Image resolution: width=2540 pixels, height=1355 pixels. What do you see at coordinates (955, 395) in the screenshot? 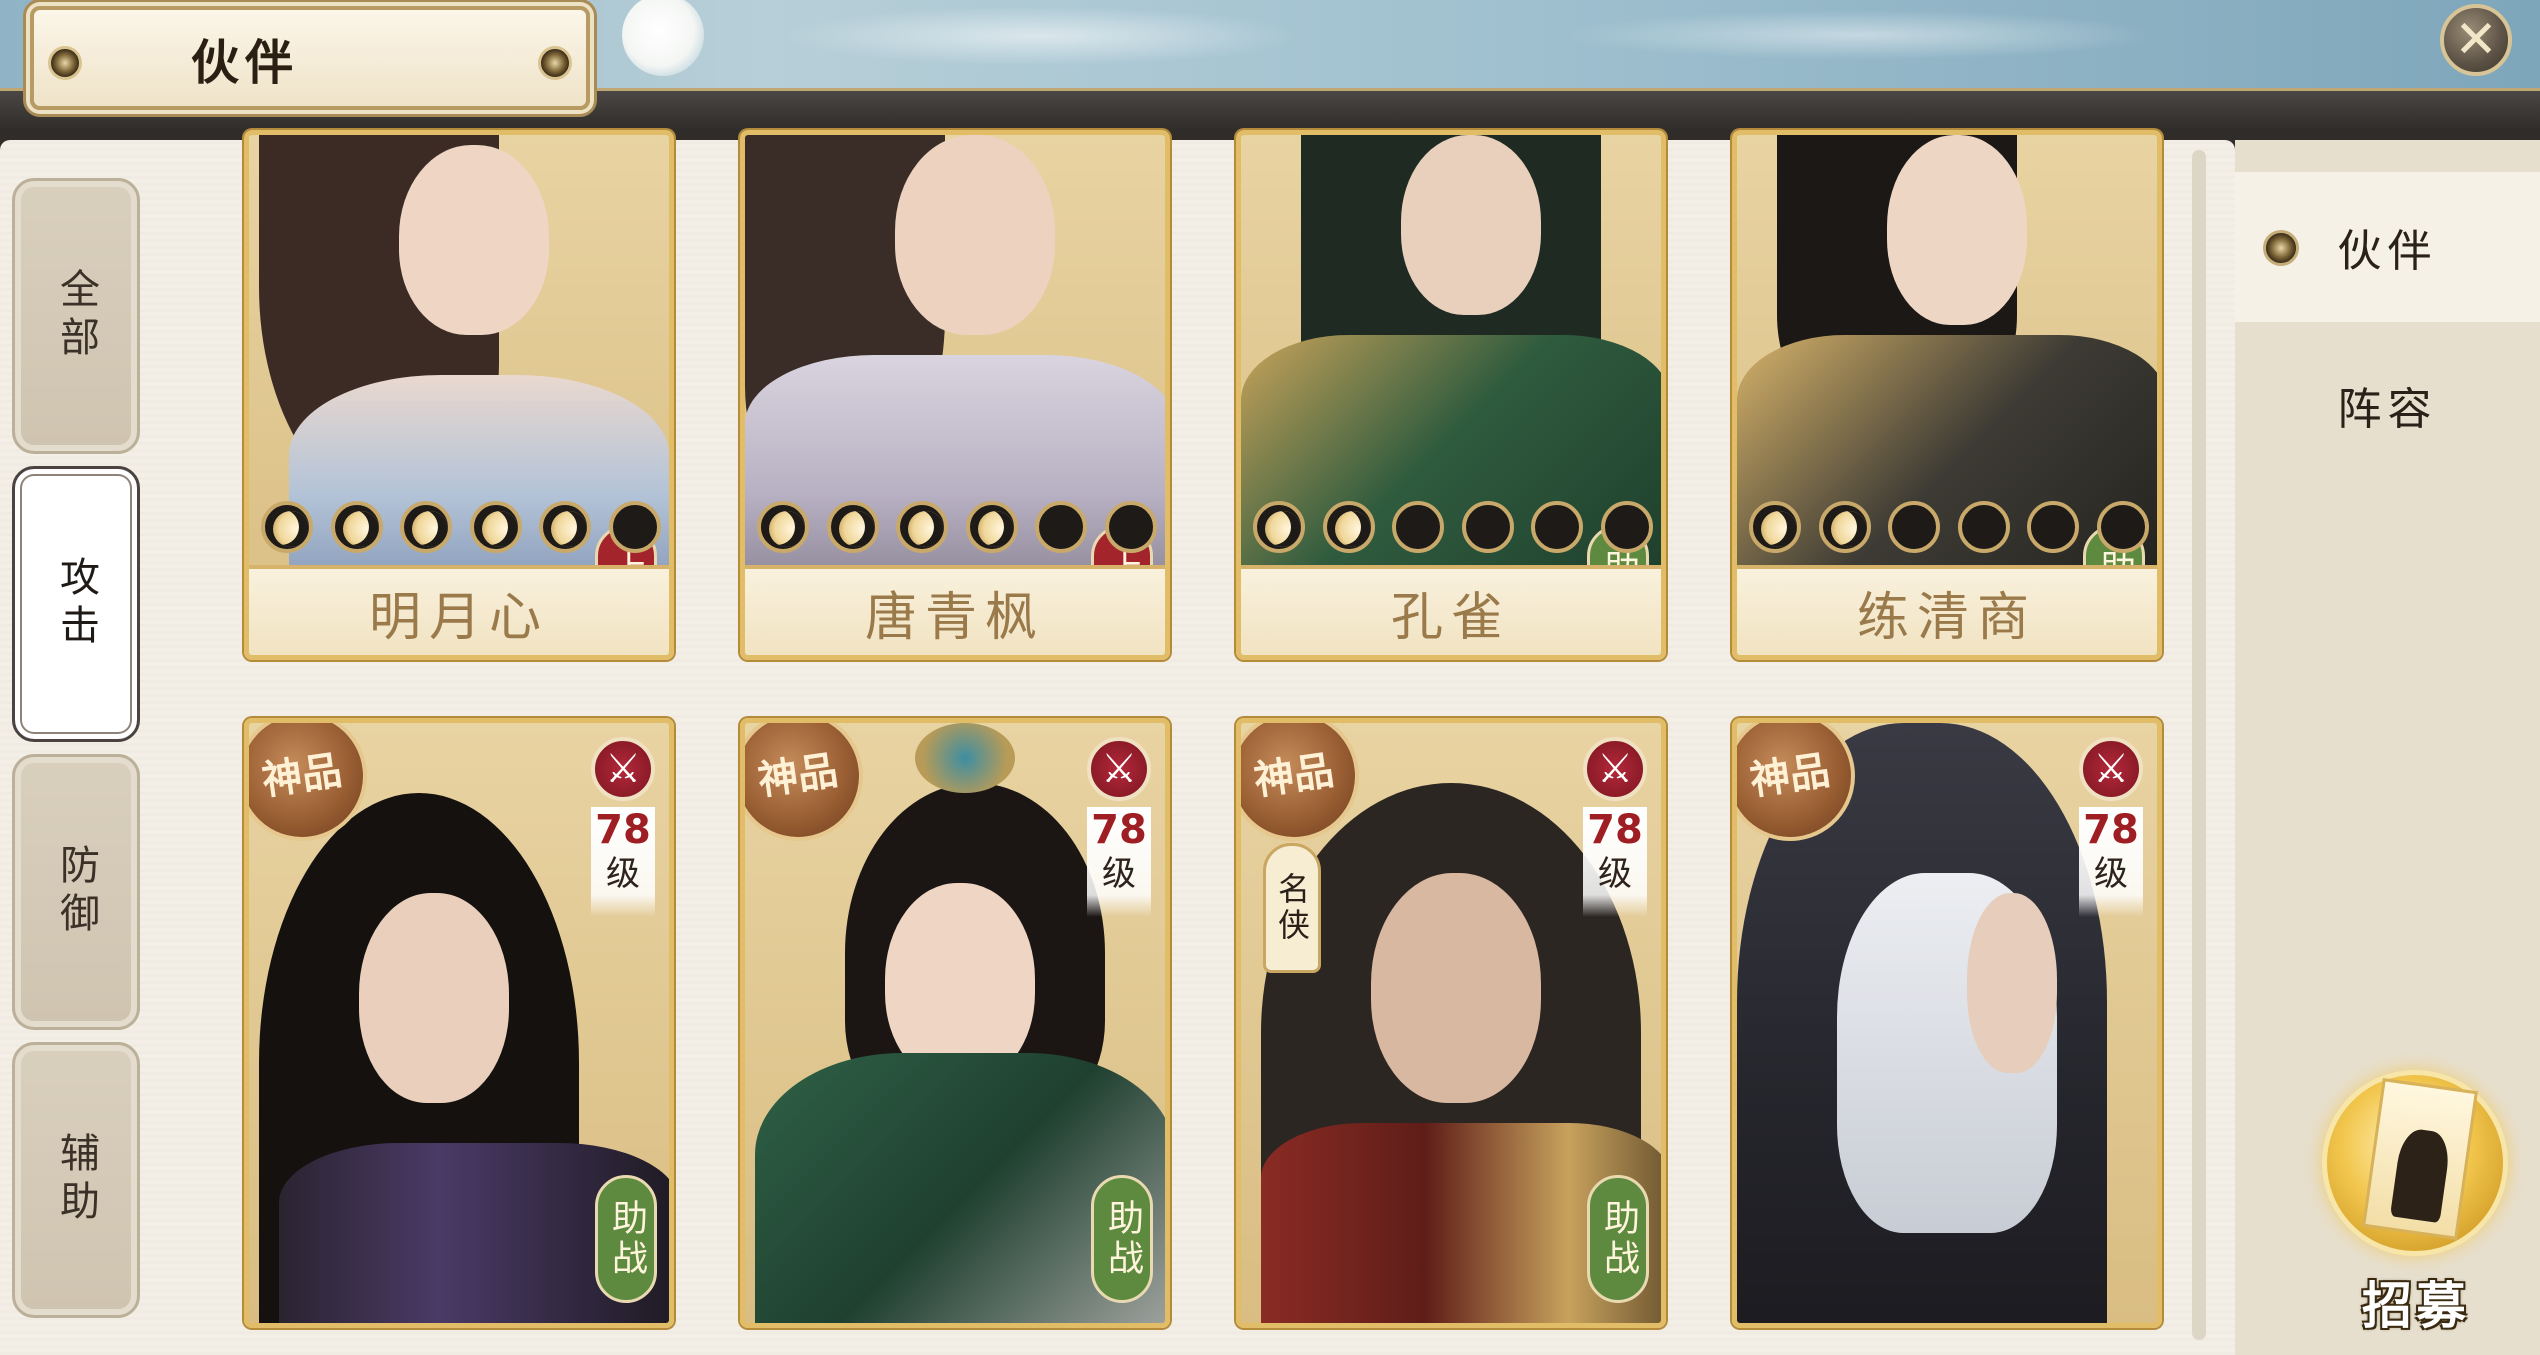
I see `partner-card: 上阵 唐青枫` at bounding box center [955, 395].